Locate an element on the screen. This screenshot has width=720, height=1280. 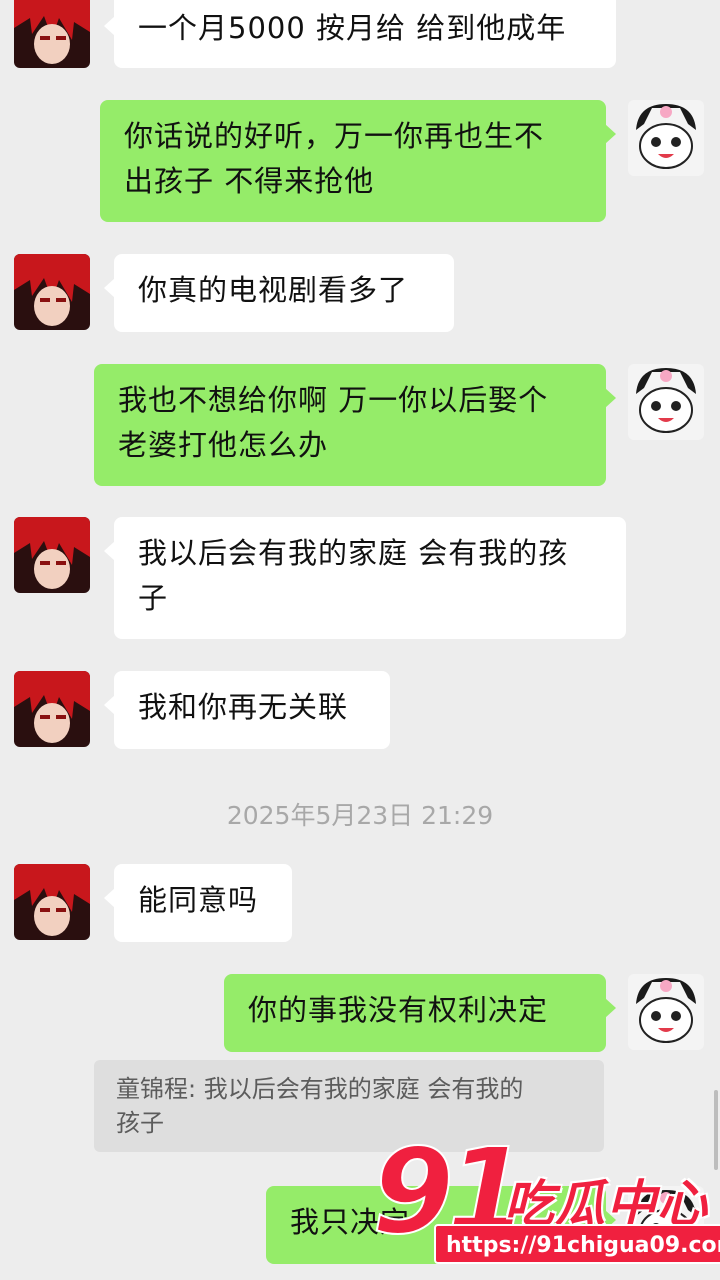
message-timestamp: 2025年5月23日 21:29 is located at coordinates (360, 815).